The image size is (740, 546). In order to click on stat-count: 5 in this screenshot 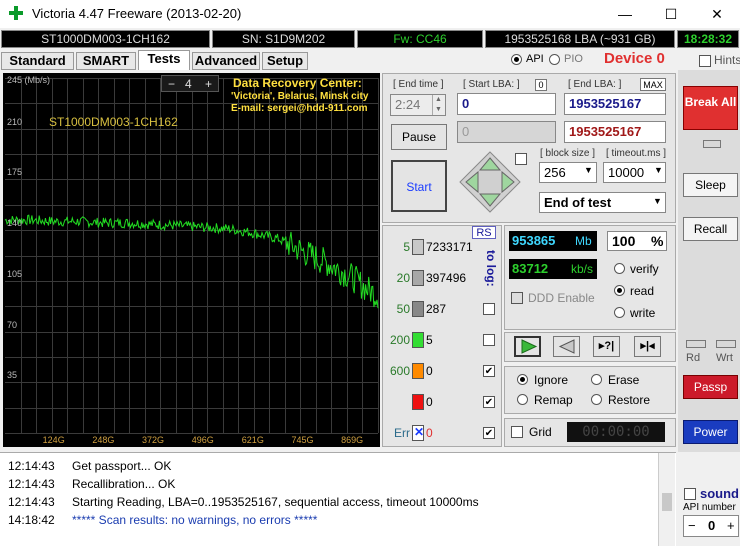, I will do `click(429, 340)`.